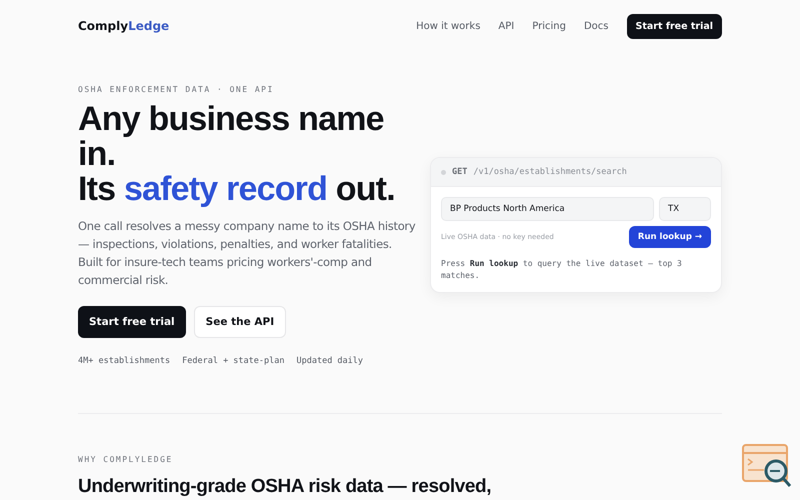 This screenshot has width=800, height=500. Describe the element at coordinates (685, 209) in the screenshot. I see `state-input-field: TX` at that location.